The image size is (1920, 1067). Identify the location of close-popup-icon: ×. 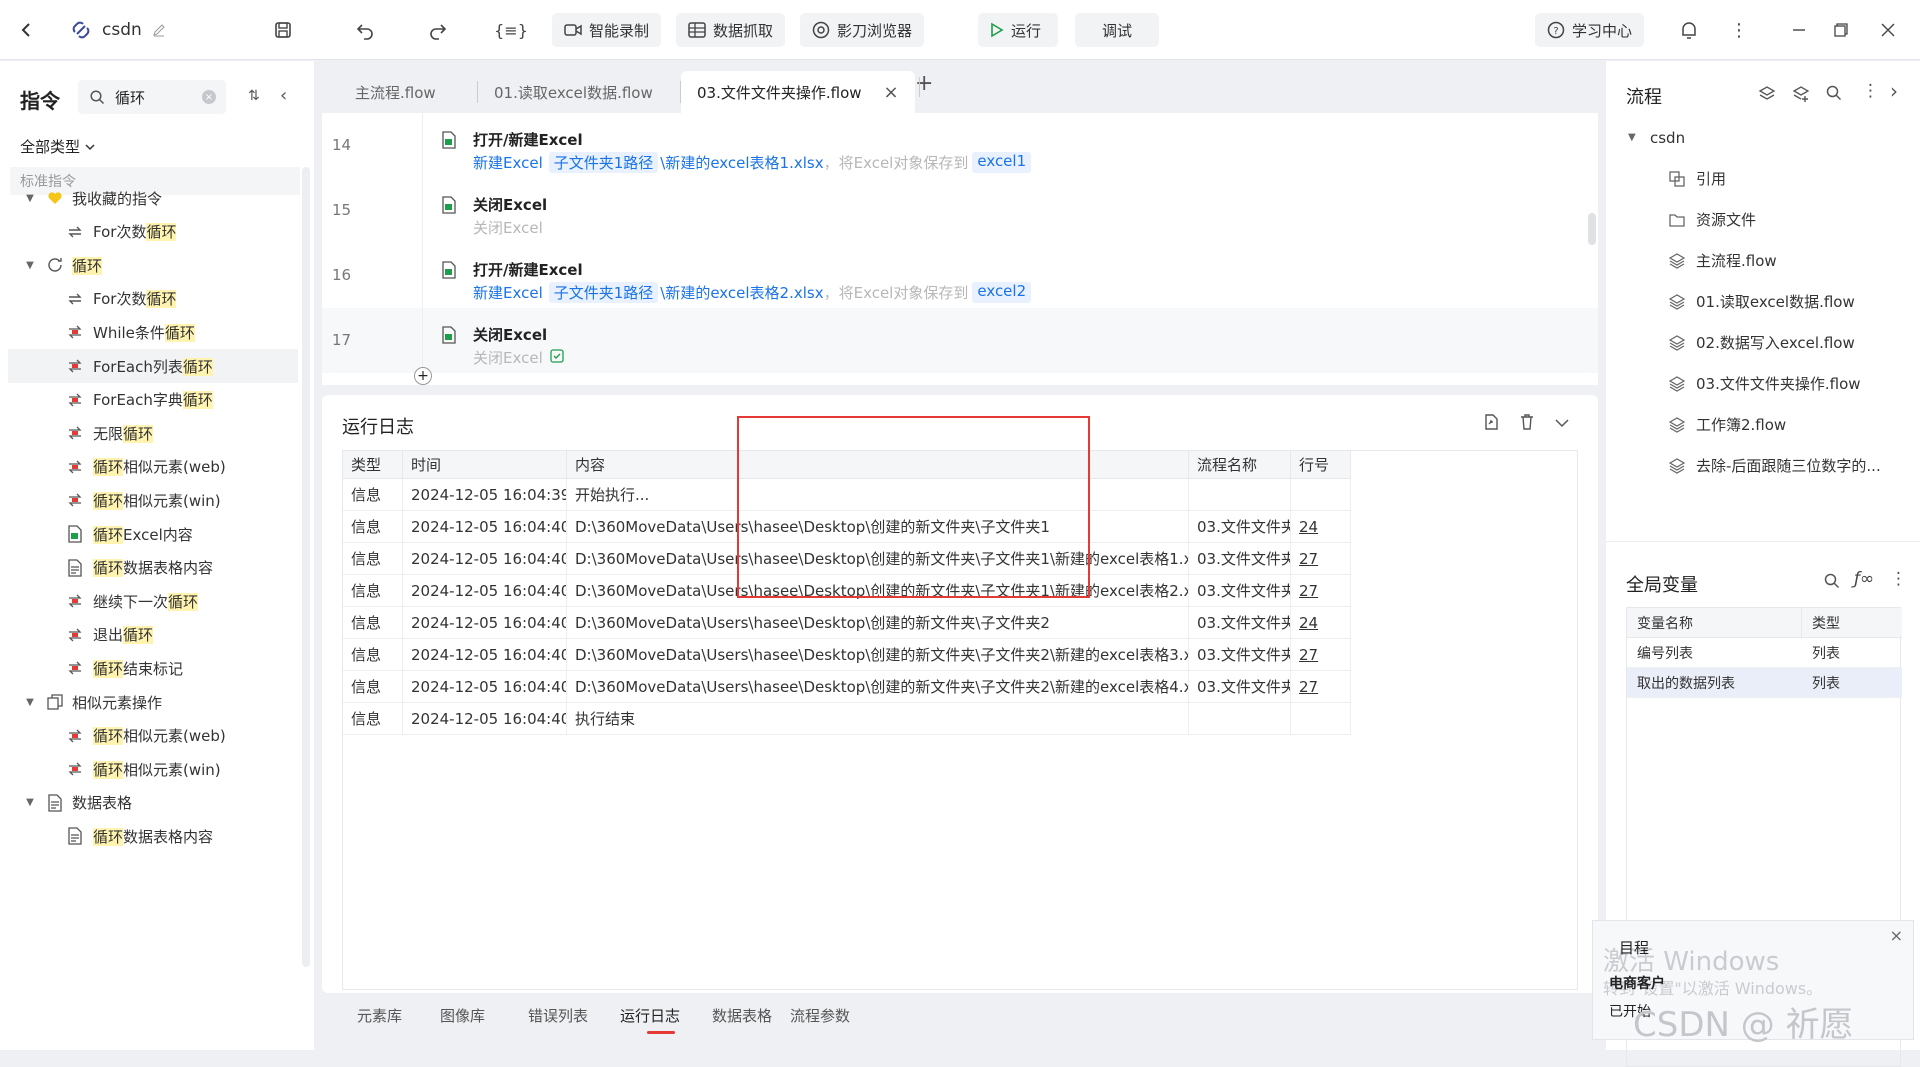
(1896, 935).